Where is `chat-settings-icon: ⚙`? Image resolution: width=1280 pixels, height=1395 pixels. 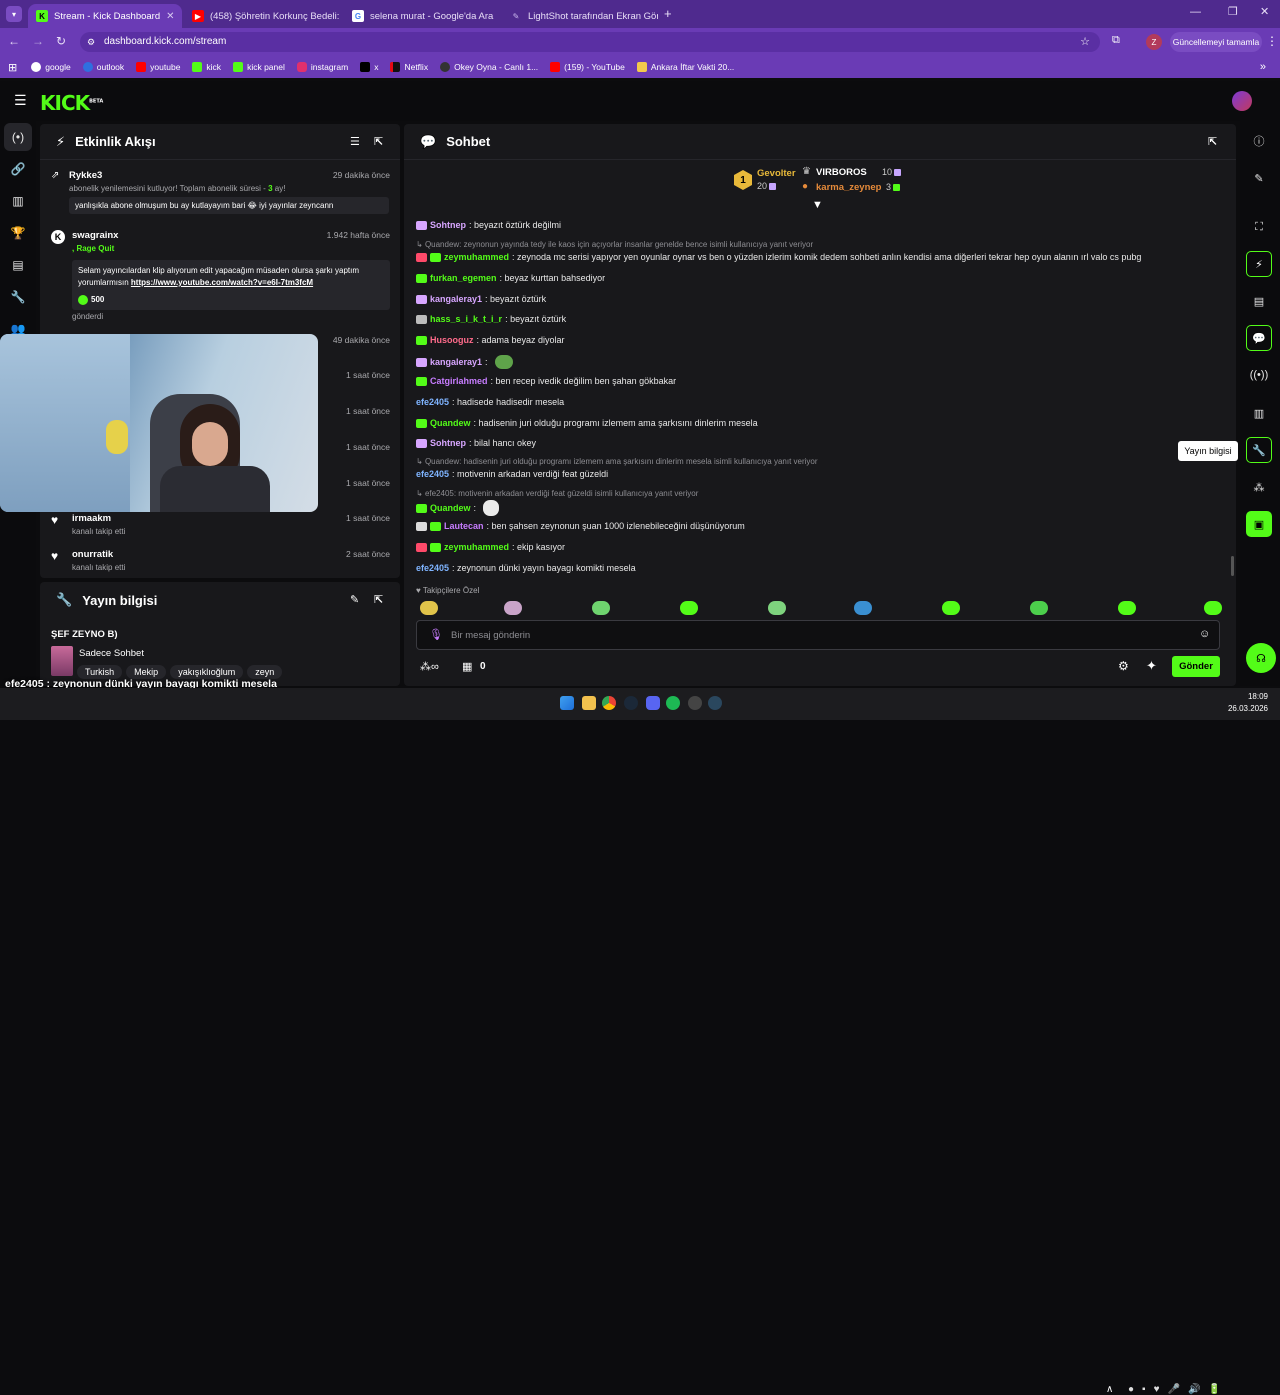 chat-settings-icon: ⚙ is located at coordinates (1123, 666).